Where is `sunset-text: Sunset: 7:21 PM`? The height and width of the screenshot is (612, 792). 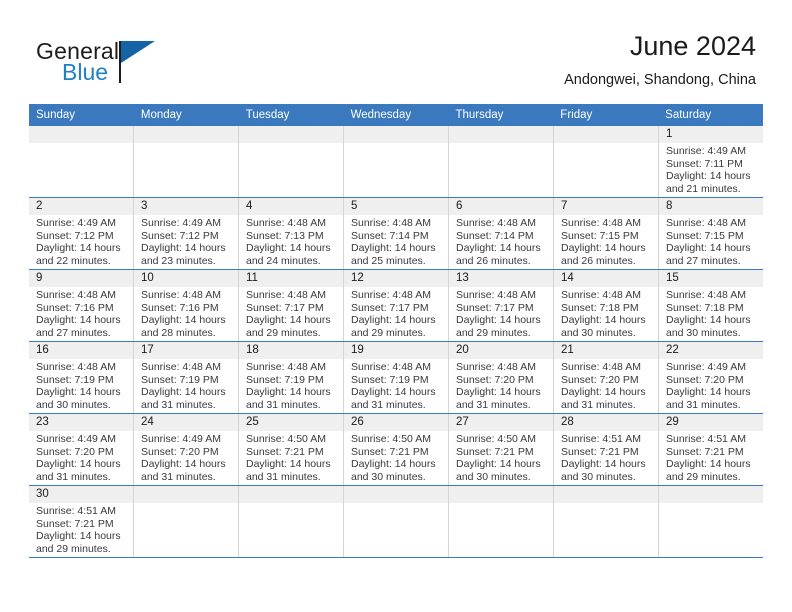
sunset-text: Sunset: 7:21 PM is located at coordinates (495, 451).